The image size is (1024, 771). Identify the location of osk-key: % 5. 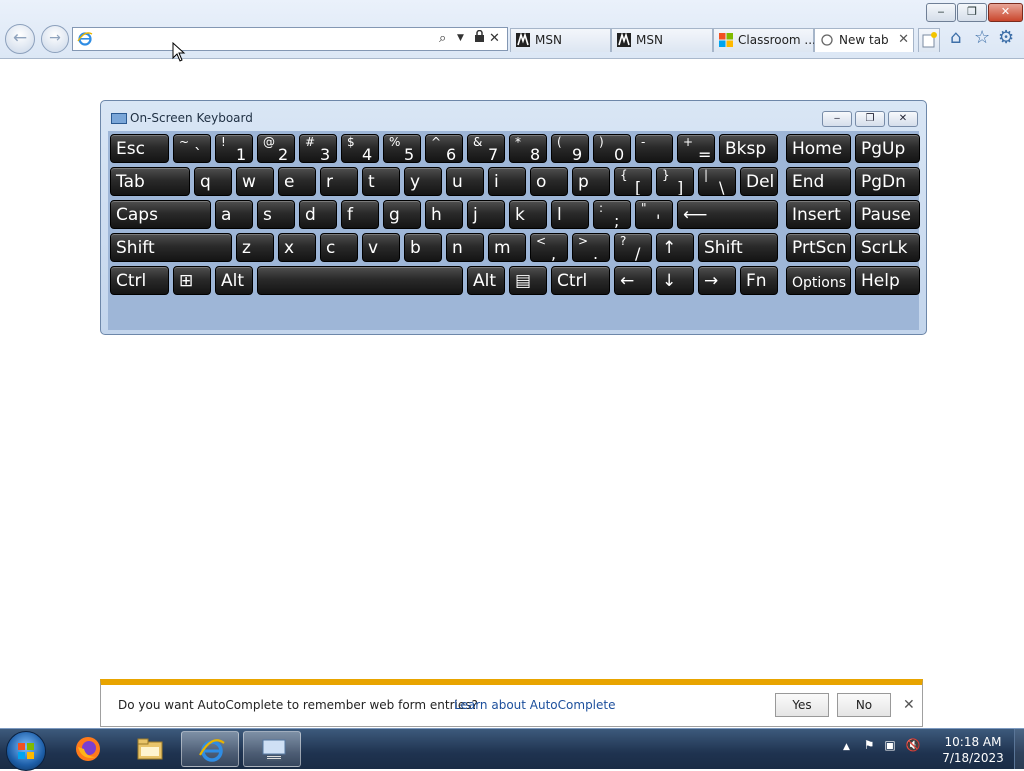
(402, 148).